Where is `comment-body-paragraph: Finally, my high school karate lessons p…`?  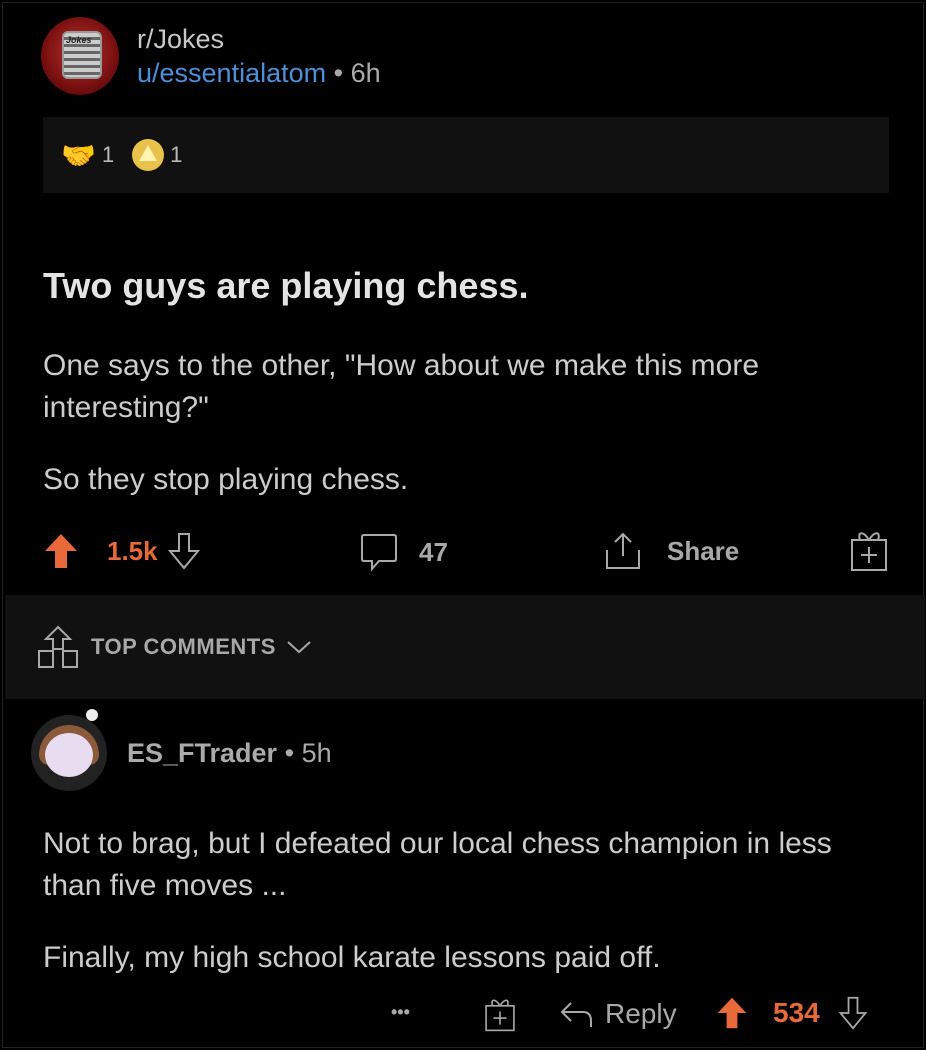
comment-body-paragraph: Finally, my high school karate lessons p… is located at coordinates (352, 957).